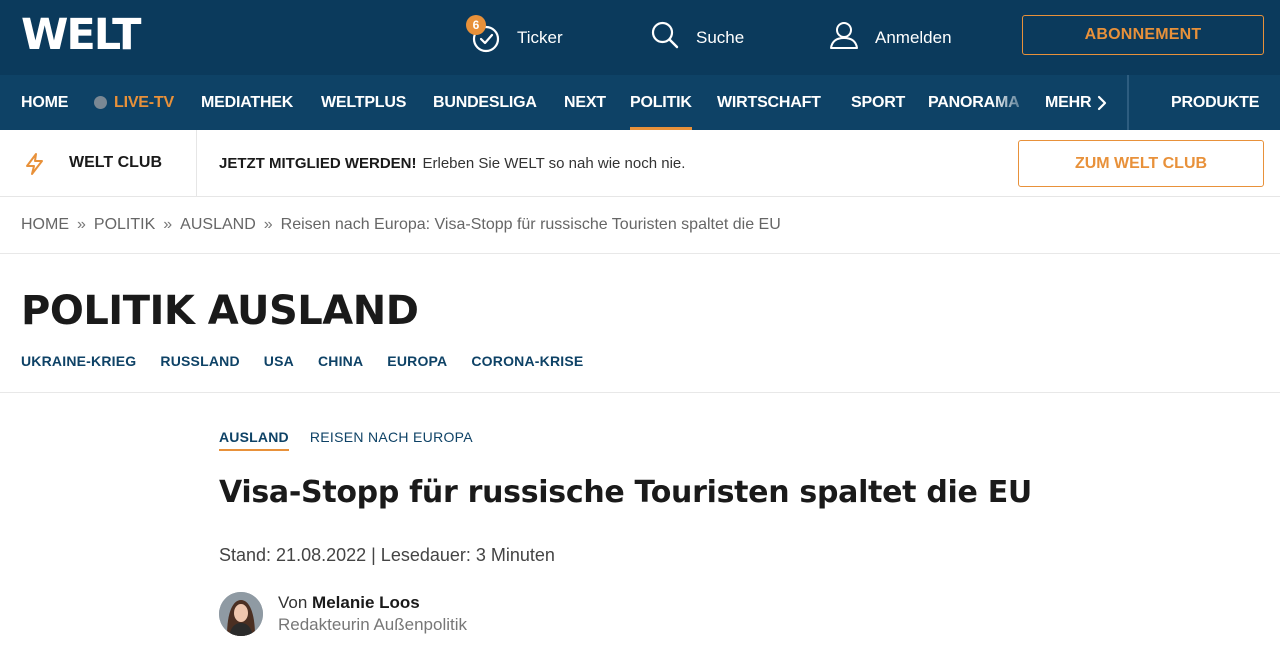  Describe the element at coordinates (585, 102) in the screenshot. I see `nav-next: NEXT` at that location.